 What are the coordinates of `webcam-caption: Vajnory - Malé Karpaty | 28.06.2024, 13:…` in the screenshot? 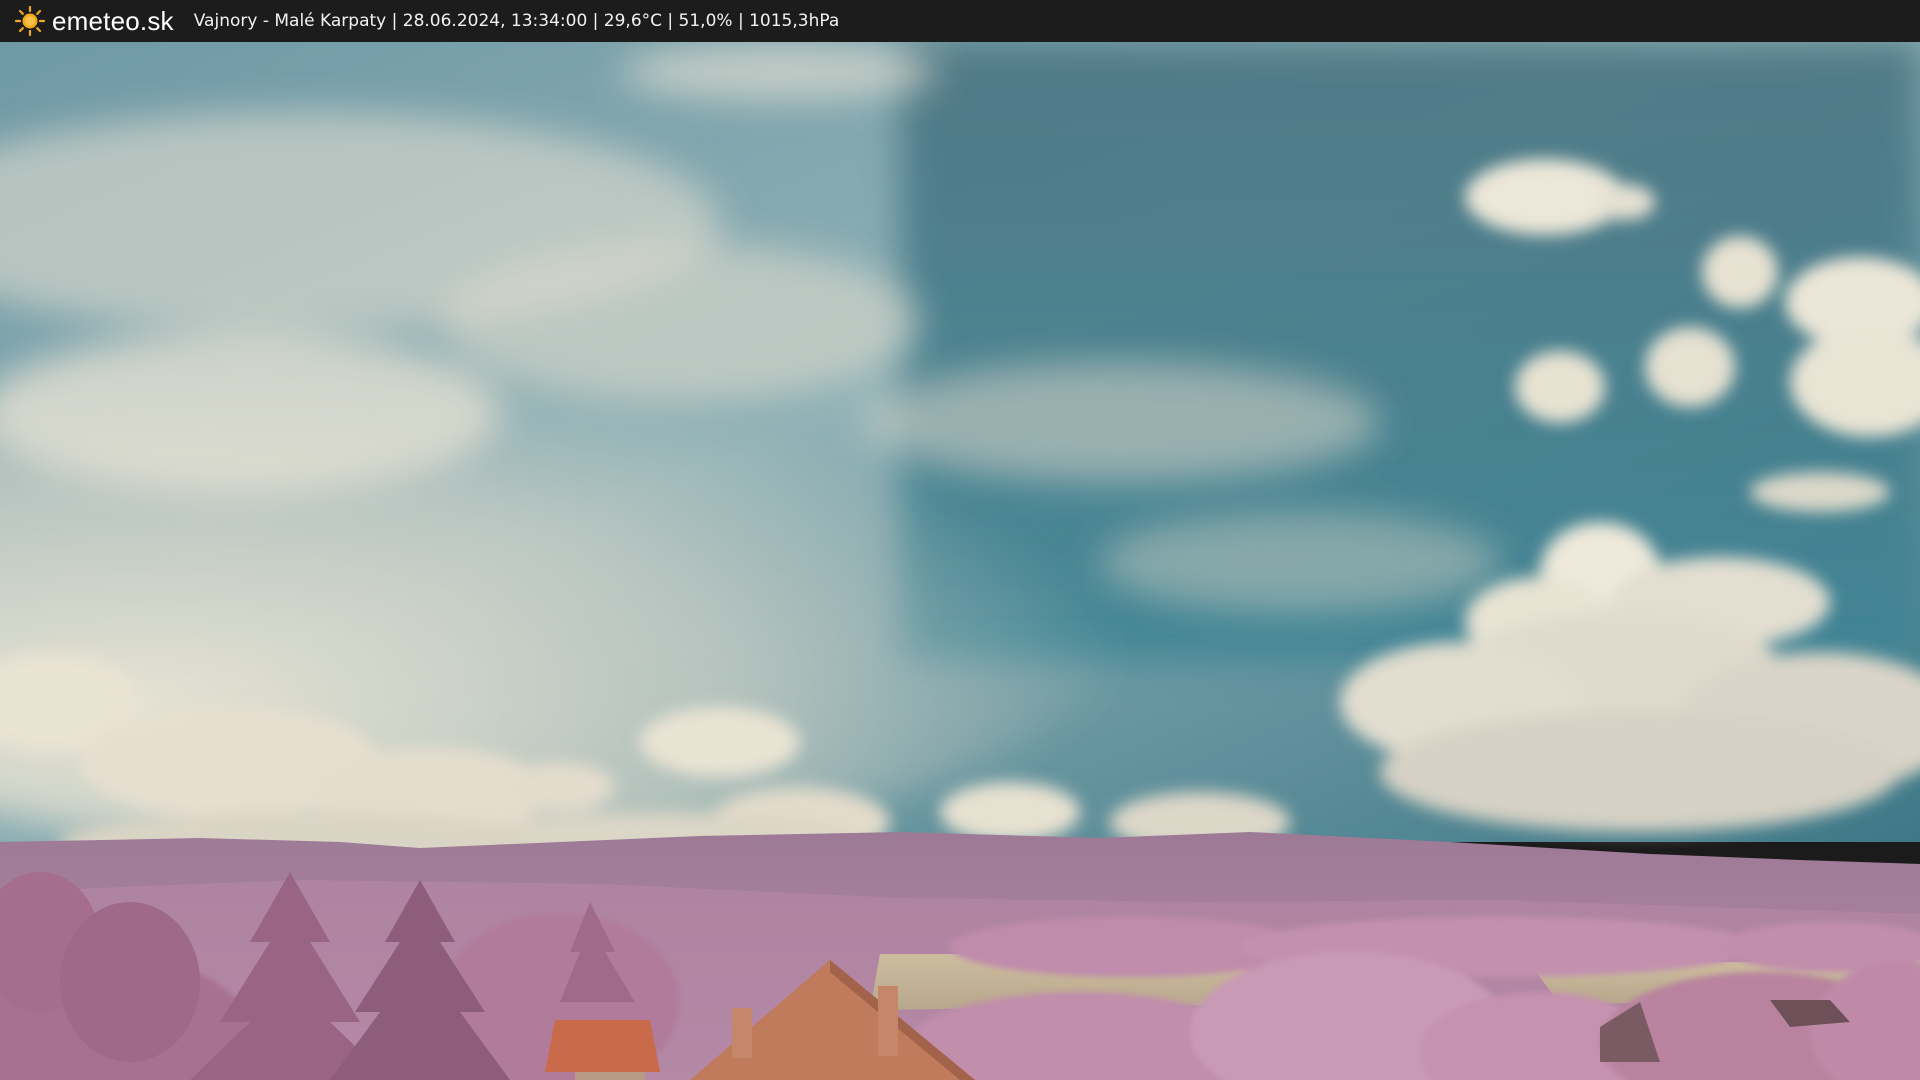 It's located at (516, 21).